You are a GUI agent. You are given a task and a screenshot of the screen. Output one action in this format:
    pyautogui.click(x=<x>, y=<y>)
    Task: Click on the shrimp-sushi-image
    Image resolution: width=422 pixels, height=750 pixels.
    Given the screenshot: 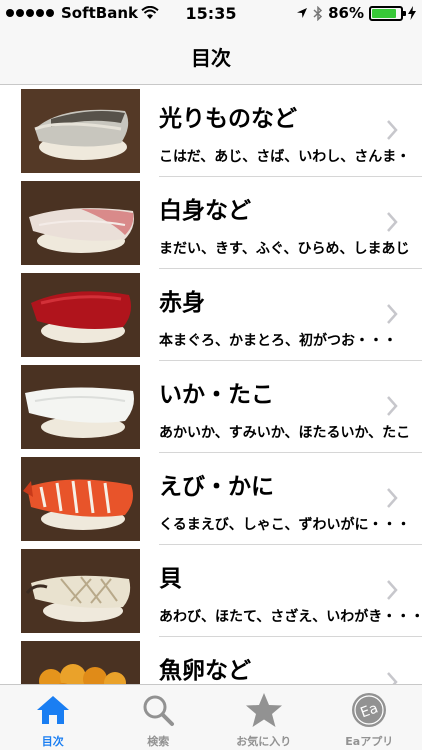 What is the action you would take?
    pyautogui.click(x=80, y=499)
    